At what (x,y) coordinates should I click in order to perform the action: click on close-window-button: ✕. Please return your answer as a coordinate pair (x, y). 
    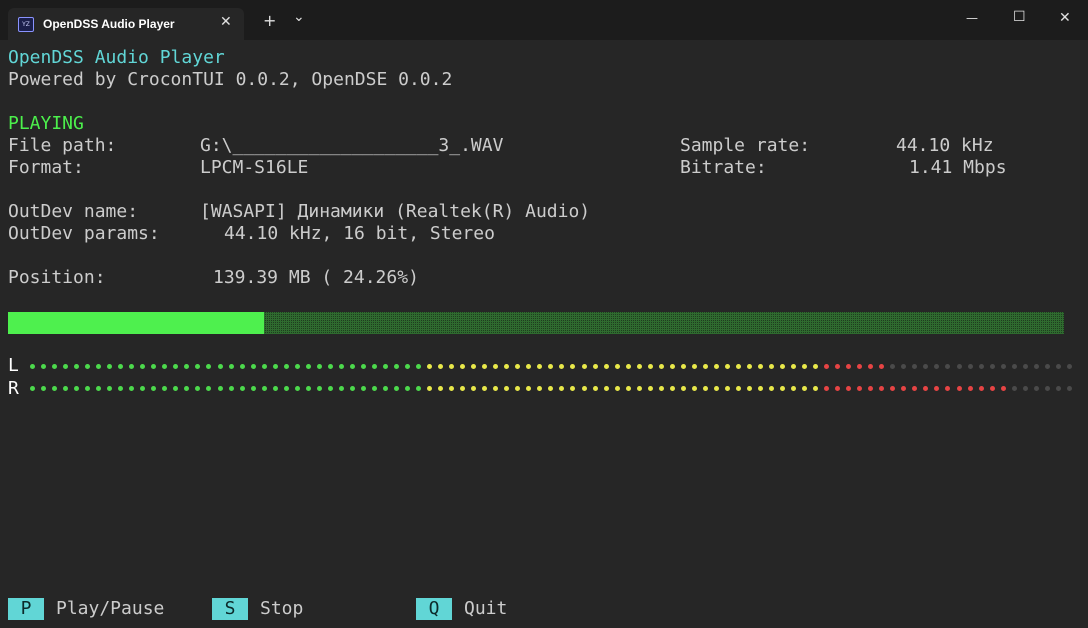
    Looking at the image, I should click on (1065, 18).